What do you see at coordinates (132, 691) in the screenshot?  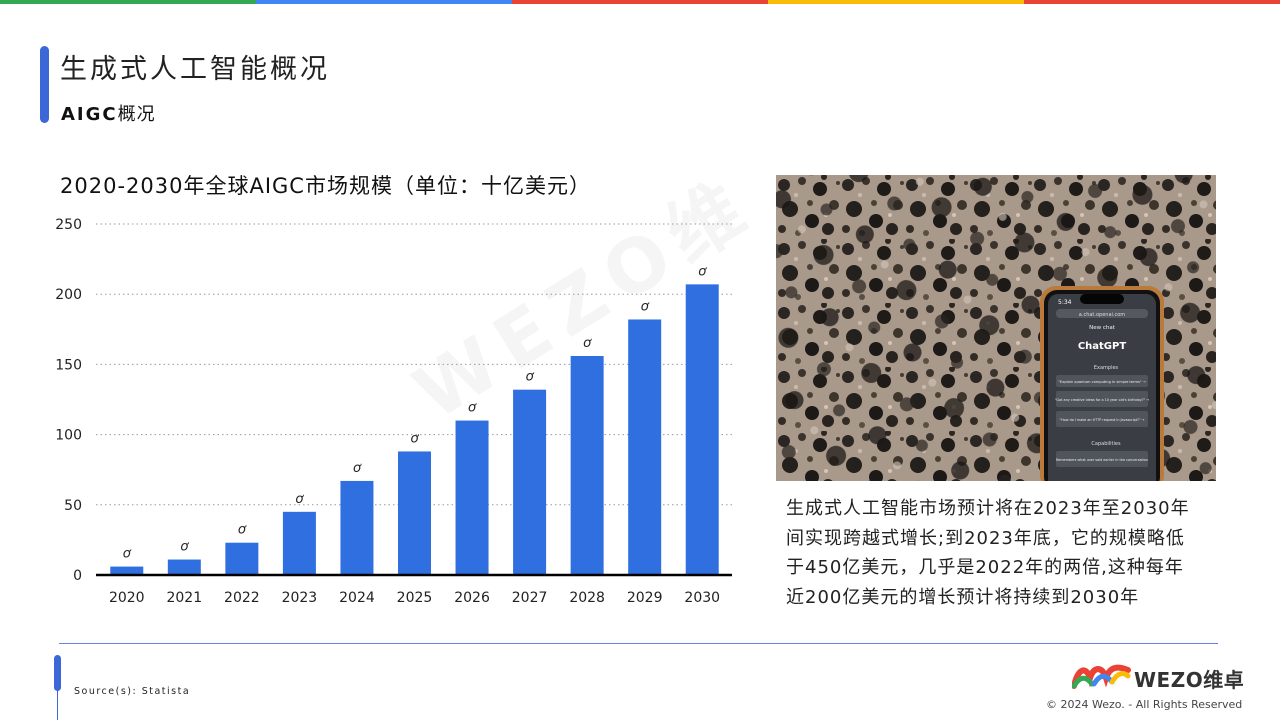 I see `source-text: Source(s): Statista` at bounding box center [132, 691].